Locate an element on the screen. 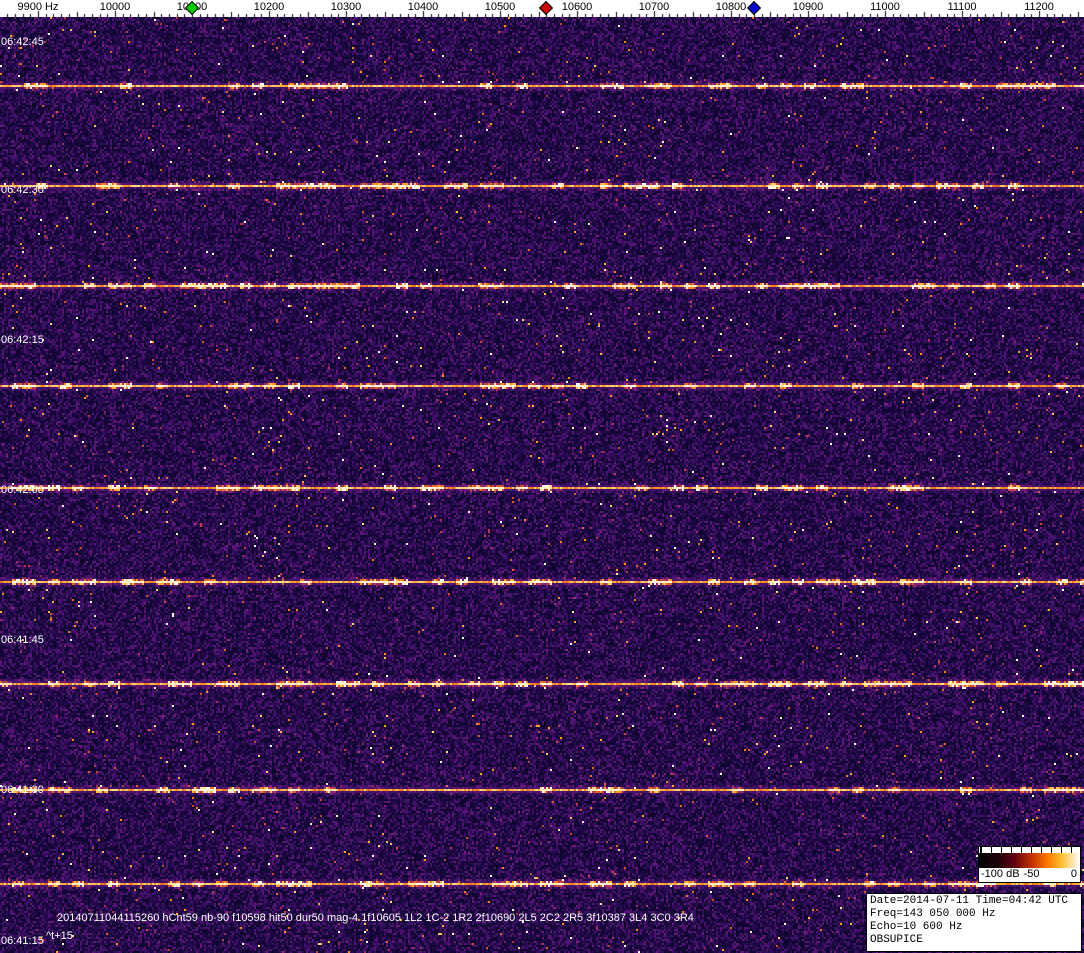 The image size is (1084, 953). info-line: OBSUPICE is located at coordinates (896, 940).